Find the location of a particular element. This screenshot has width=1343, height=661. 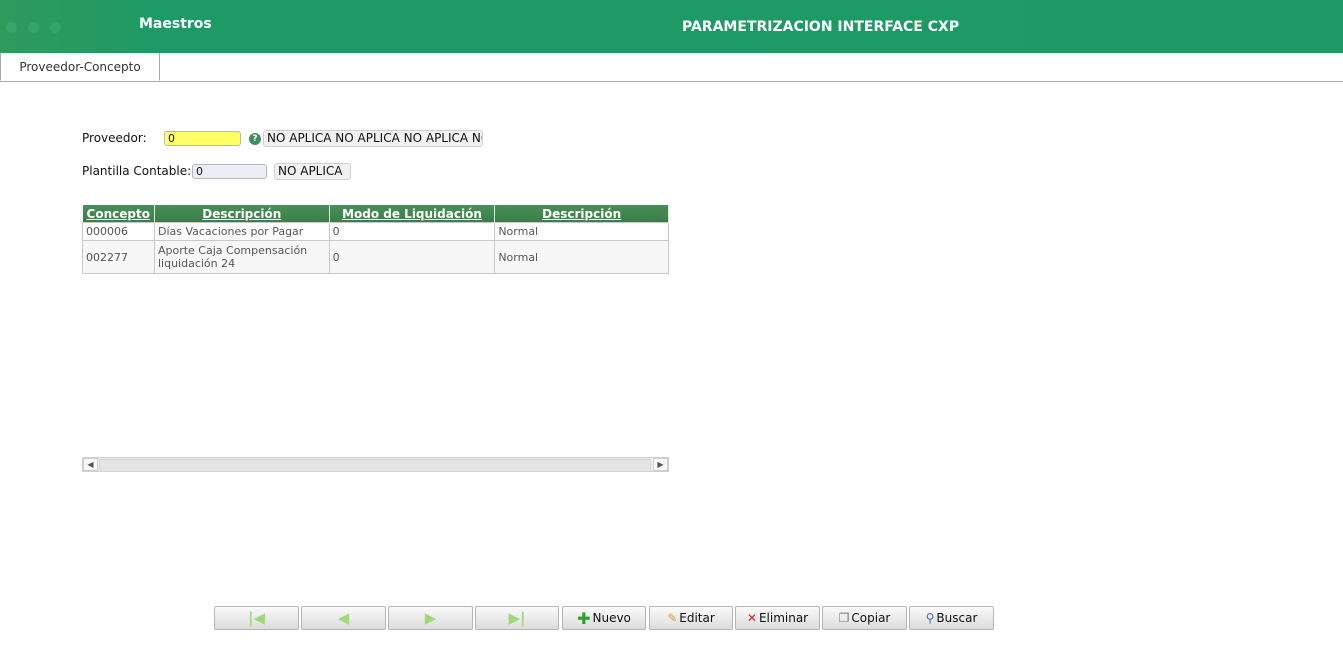

editar-label: Editar is located at coordinates (697, 618).